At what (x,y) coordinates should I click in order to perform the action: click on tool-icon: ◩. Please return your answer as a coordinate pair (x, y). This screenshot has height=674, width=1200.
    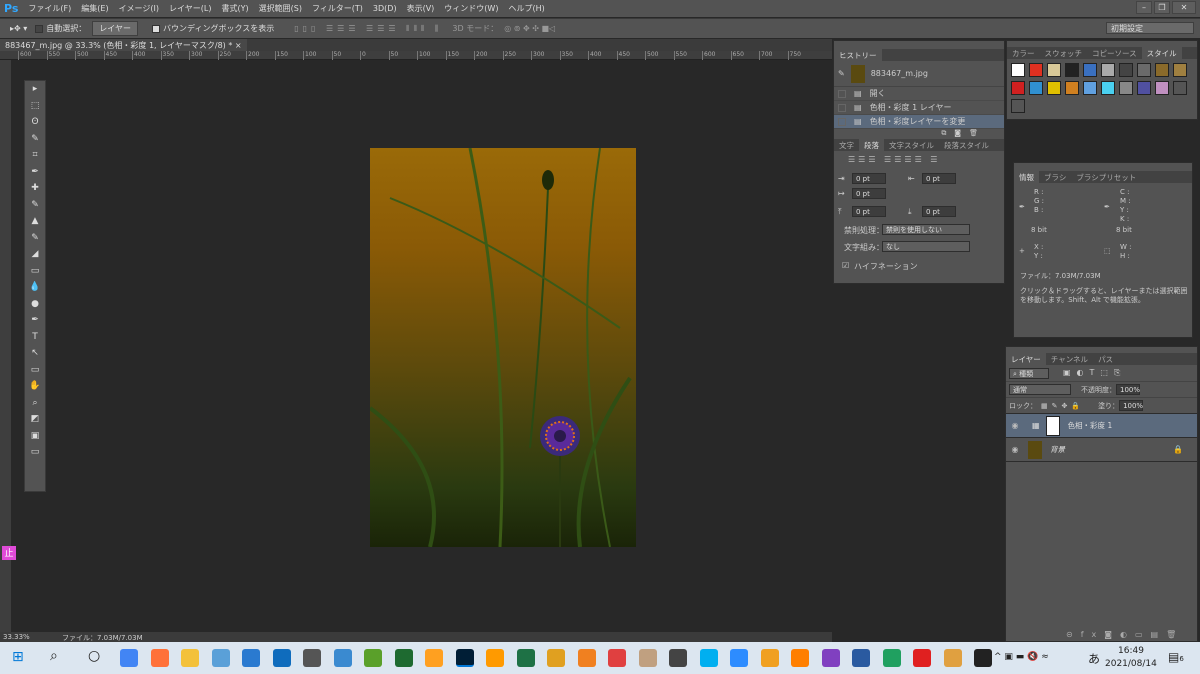
    Looking at the image, I should click on (35, 419).